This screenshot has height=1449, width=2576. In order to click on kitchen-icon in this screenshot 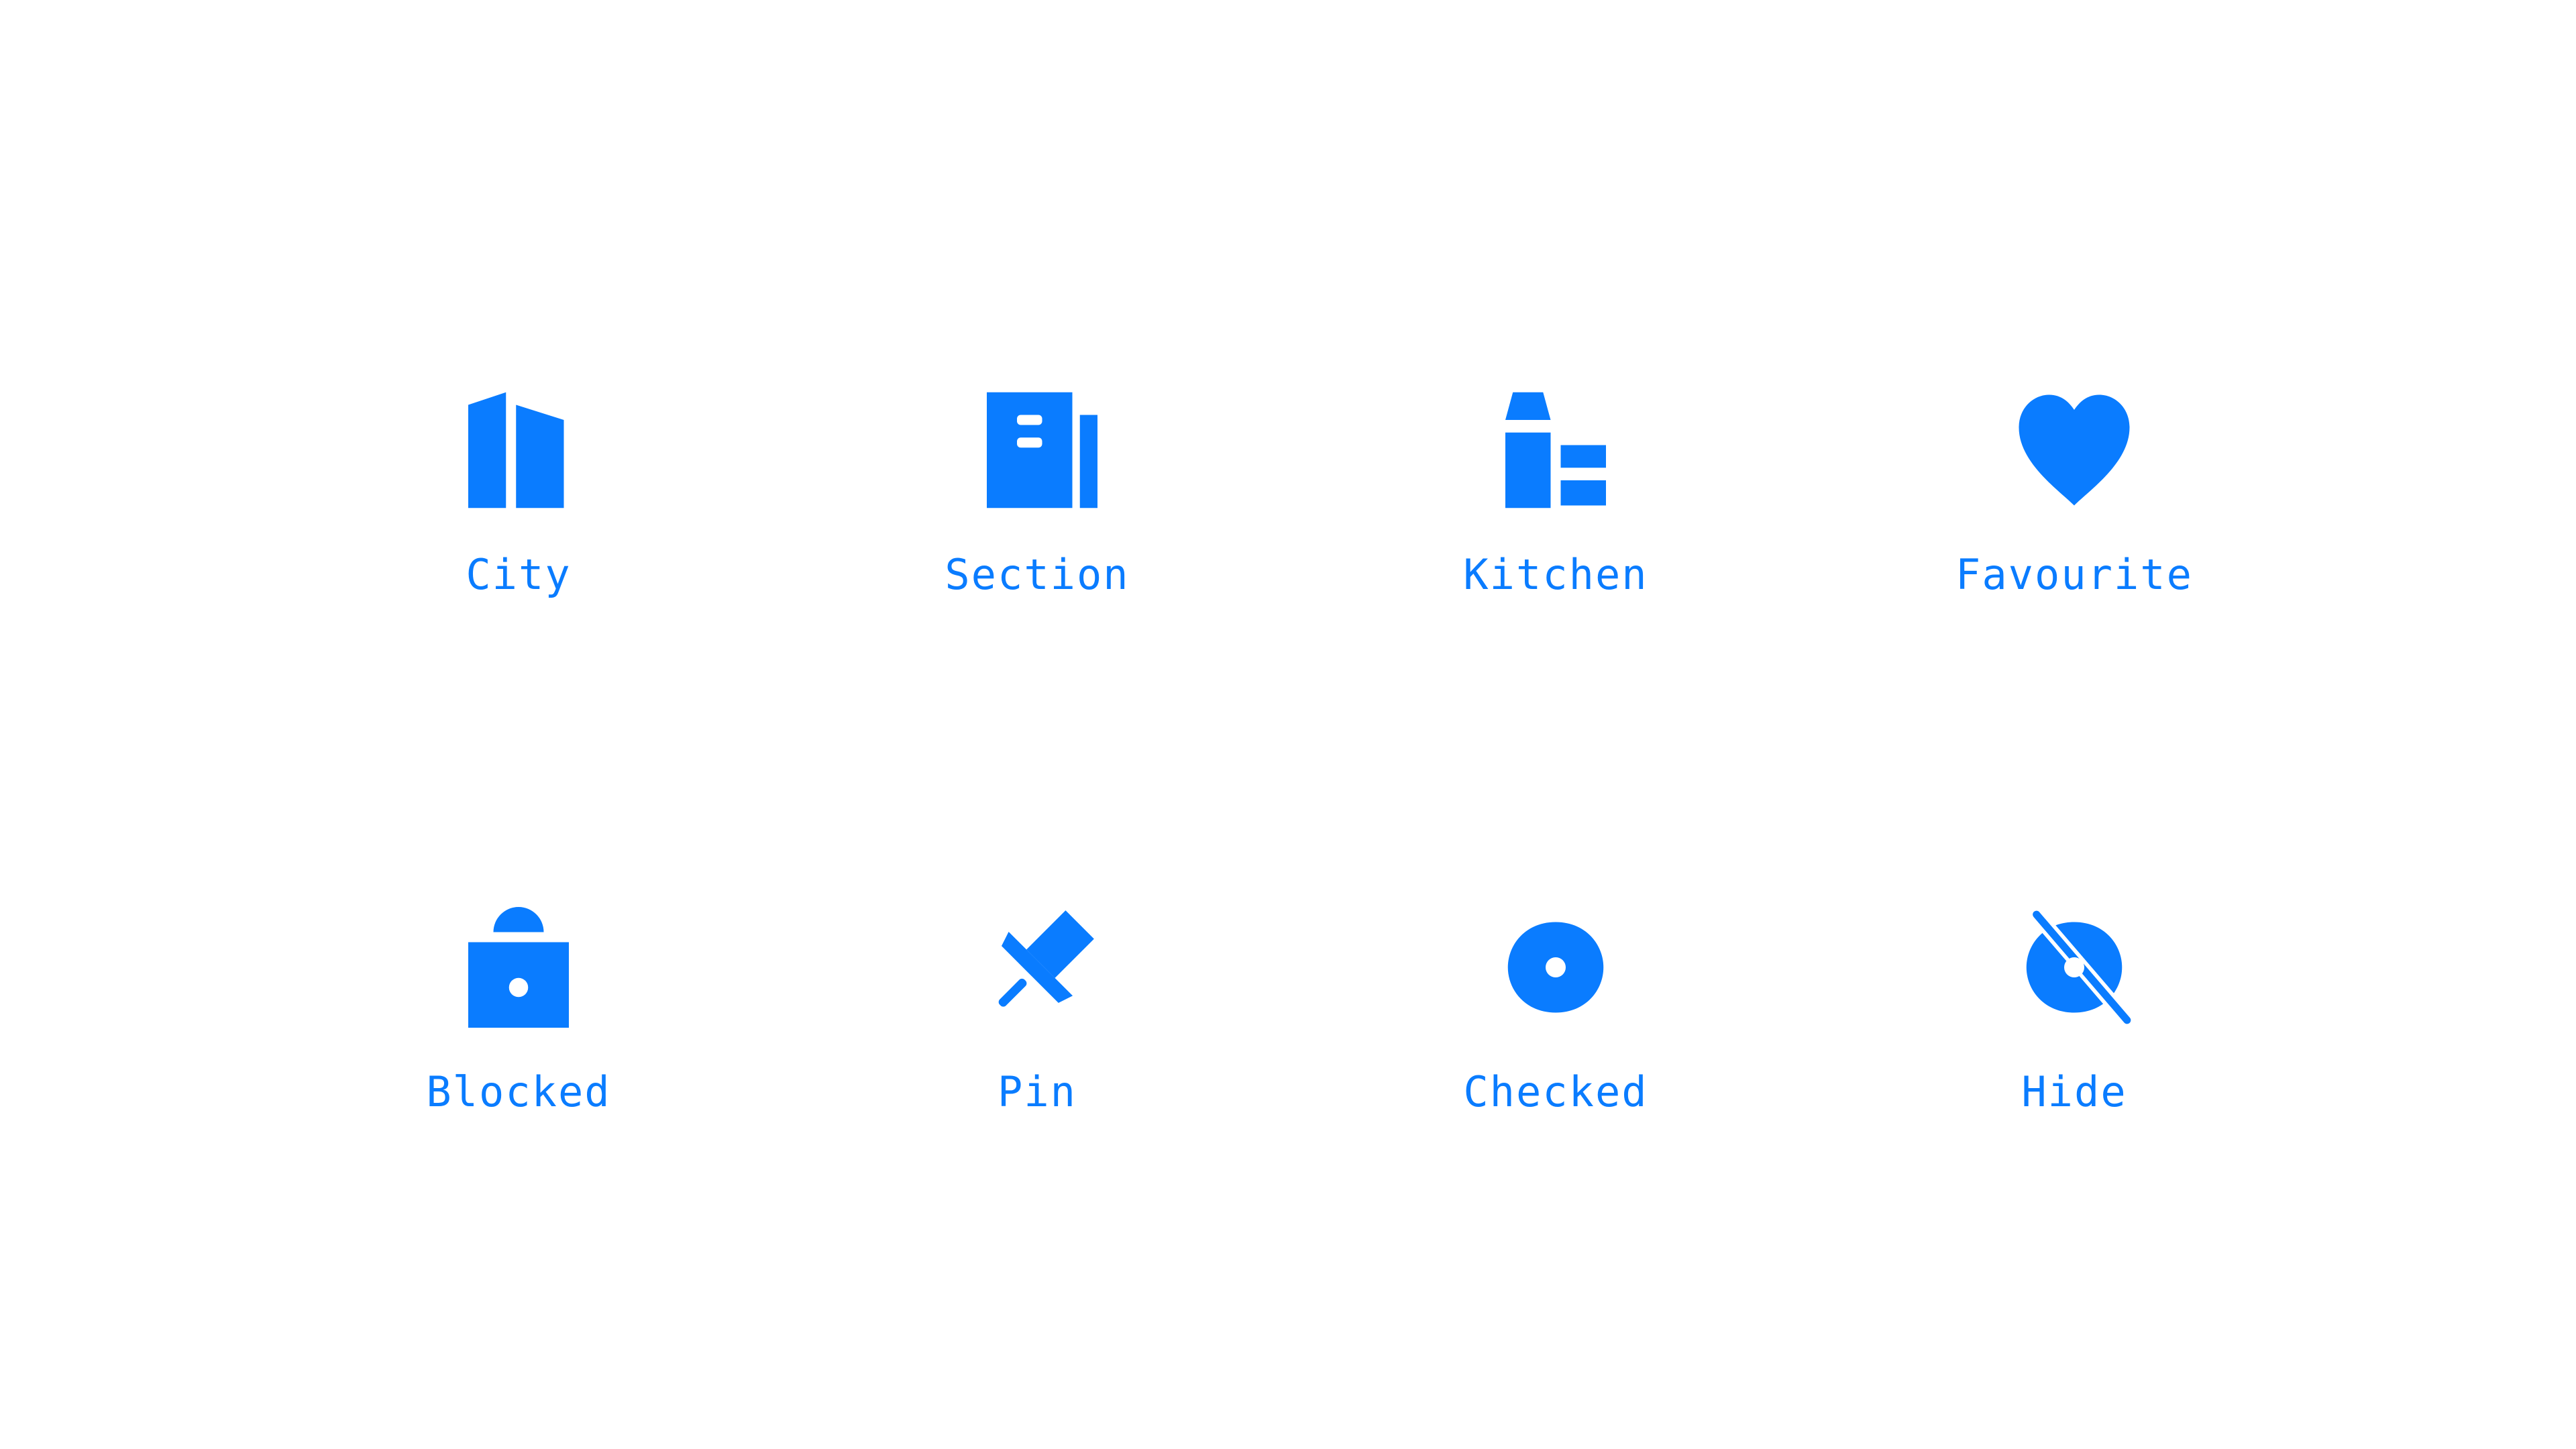, I will do `click(1555, 450)`.